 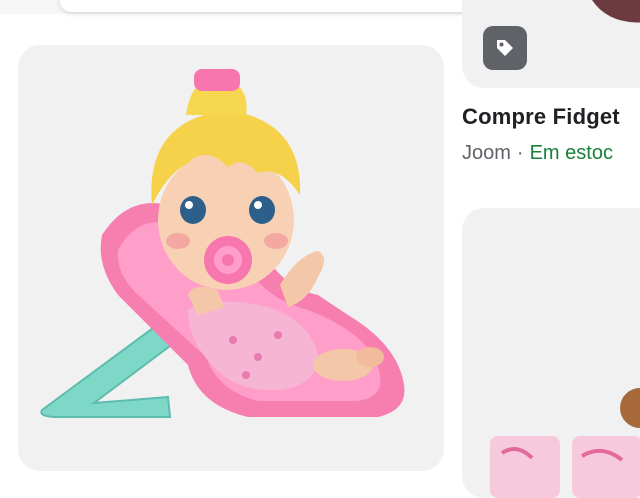 I want to click on tag-icon, so click(x=505, y=48).